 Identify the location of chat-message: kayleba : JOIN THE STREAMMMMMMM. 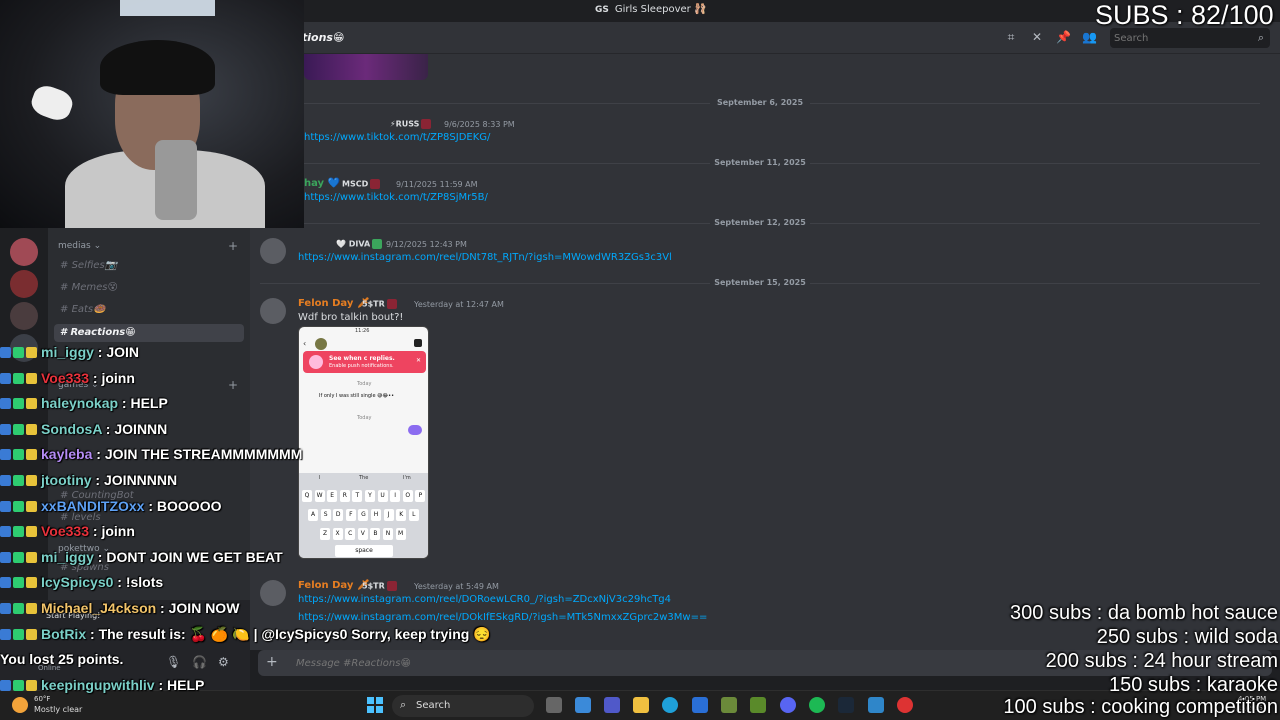
(151, 456).